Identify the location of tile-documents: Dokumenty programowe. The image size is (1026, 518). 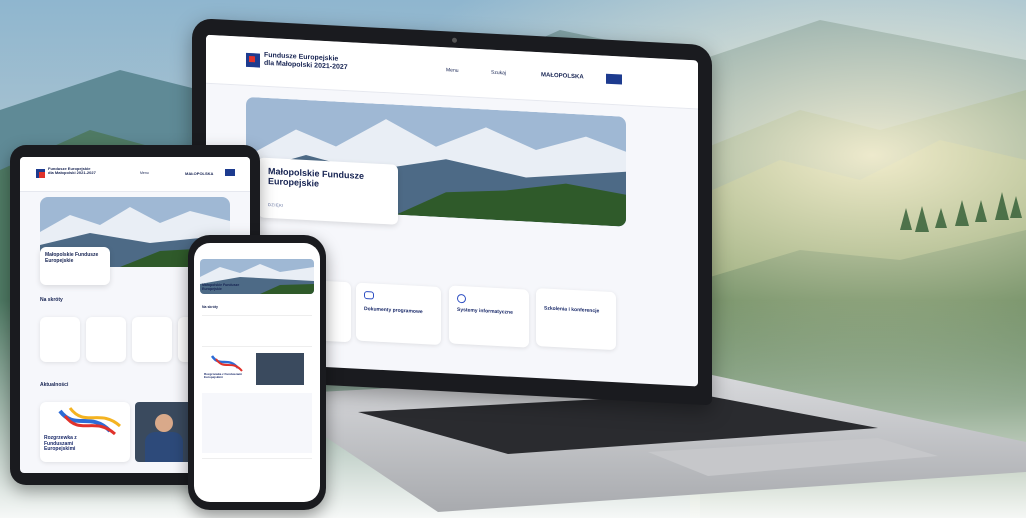
(398, 314).